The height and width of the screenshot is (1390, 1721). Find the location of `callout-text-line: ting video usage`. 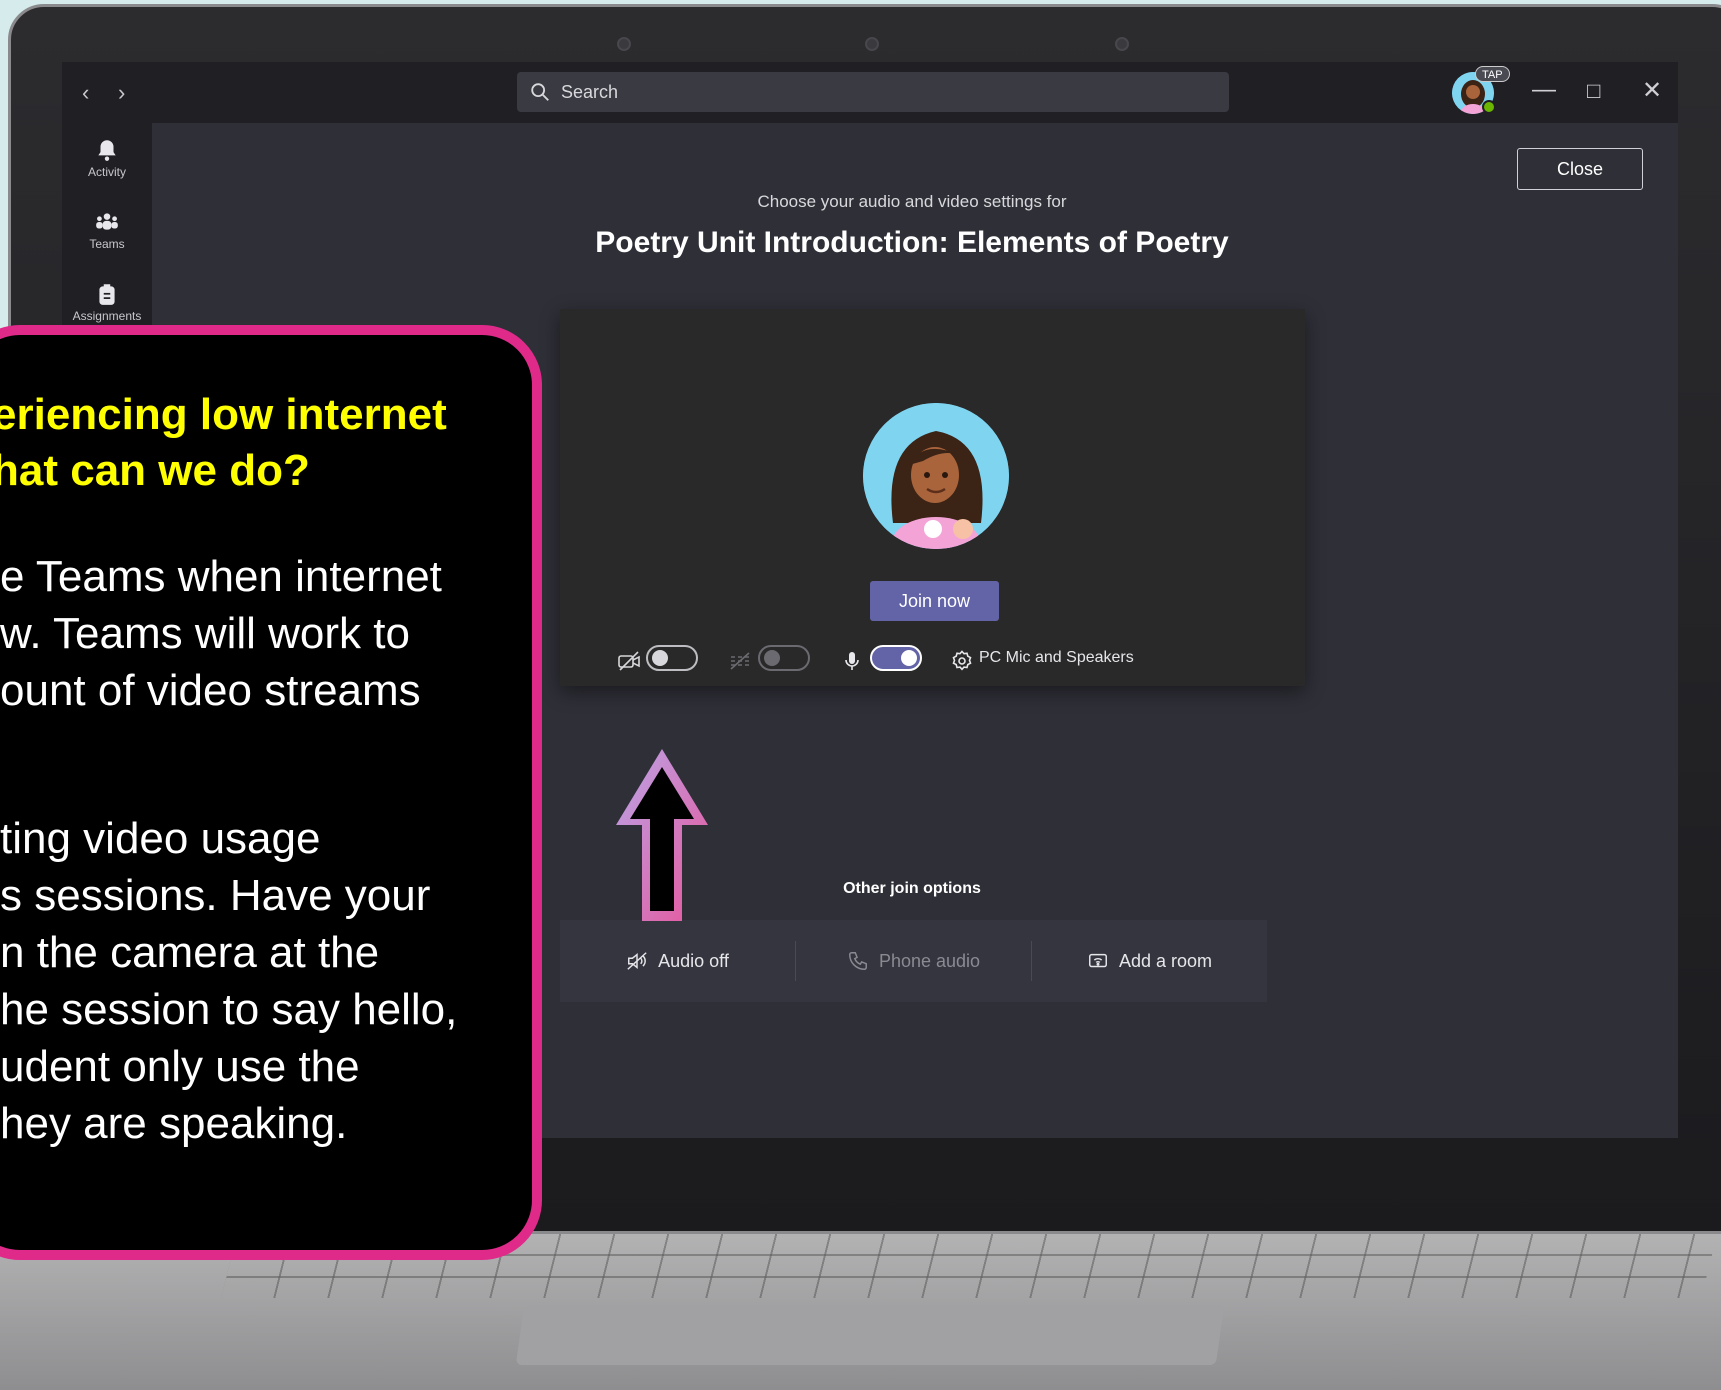

callout-text-line: ting video usage is located at coordinates (160, 838).